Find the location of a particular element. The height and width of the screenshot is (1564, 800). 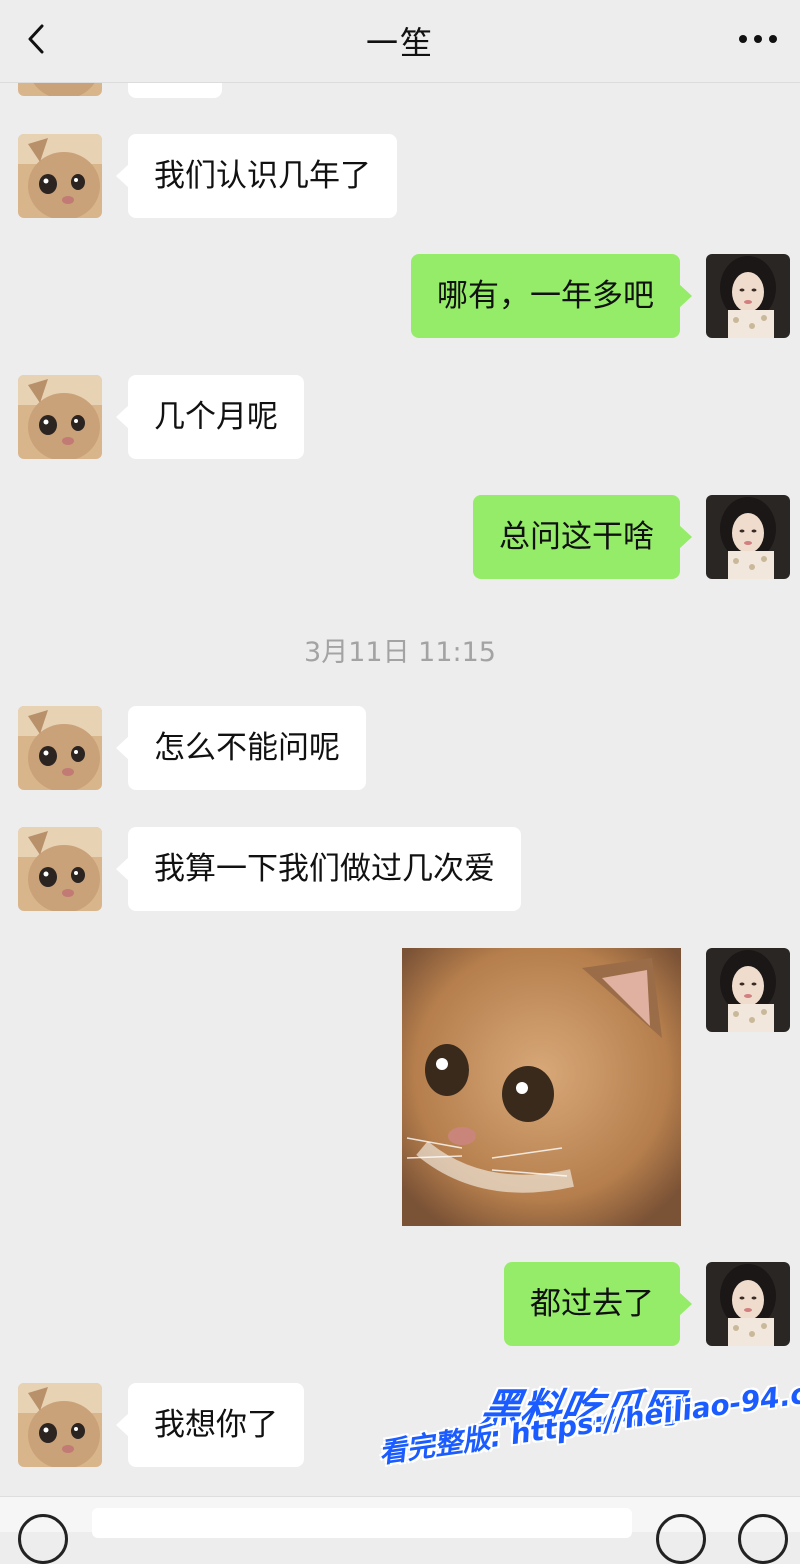

message-bubble-incoming: 几个月呢 is located at coordinates (210, 417).